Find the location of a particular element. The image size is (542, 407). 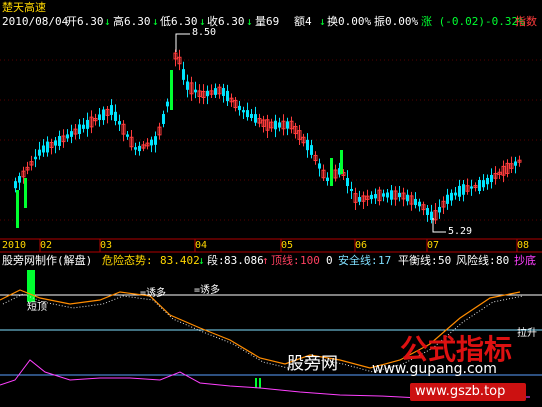

pull-up-label: 拉升 is located at coordinates (527, 333).